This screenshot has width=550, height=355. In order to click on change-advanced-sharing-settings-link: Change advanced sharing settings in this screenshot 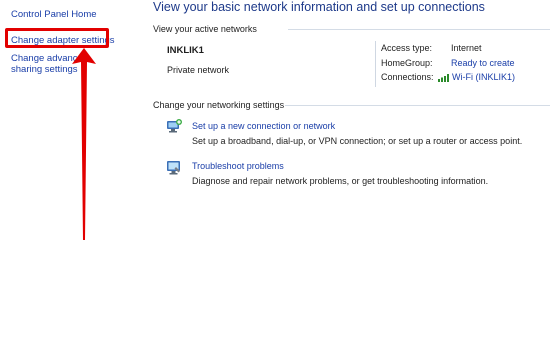, I will do `click(66, 64)`.